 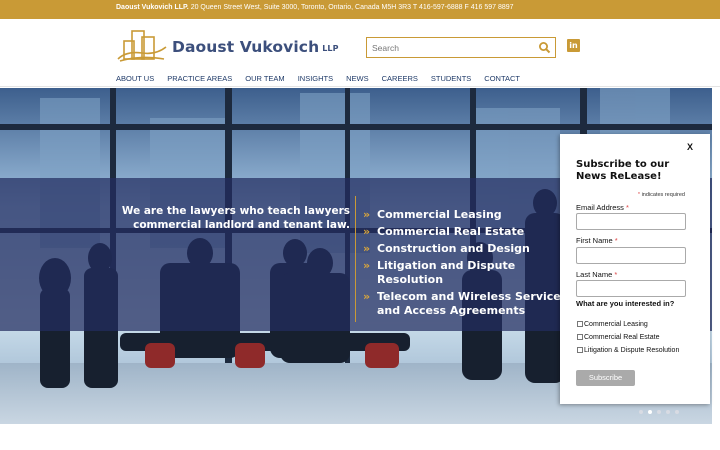 I want to click on practice-area-construction-design: » Construction and Design, so click(x=463, y=249).